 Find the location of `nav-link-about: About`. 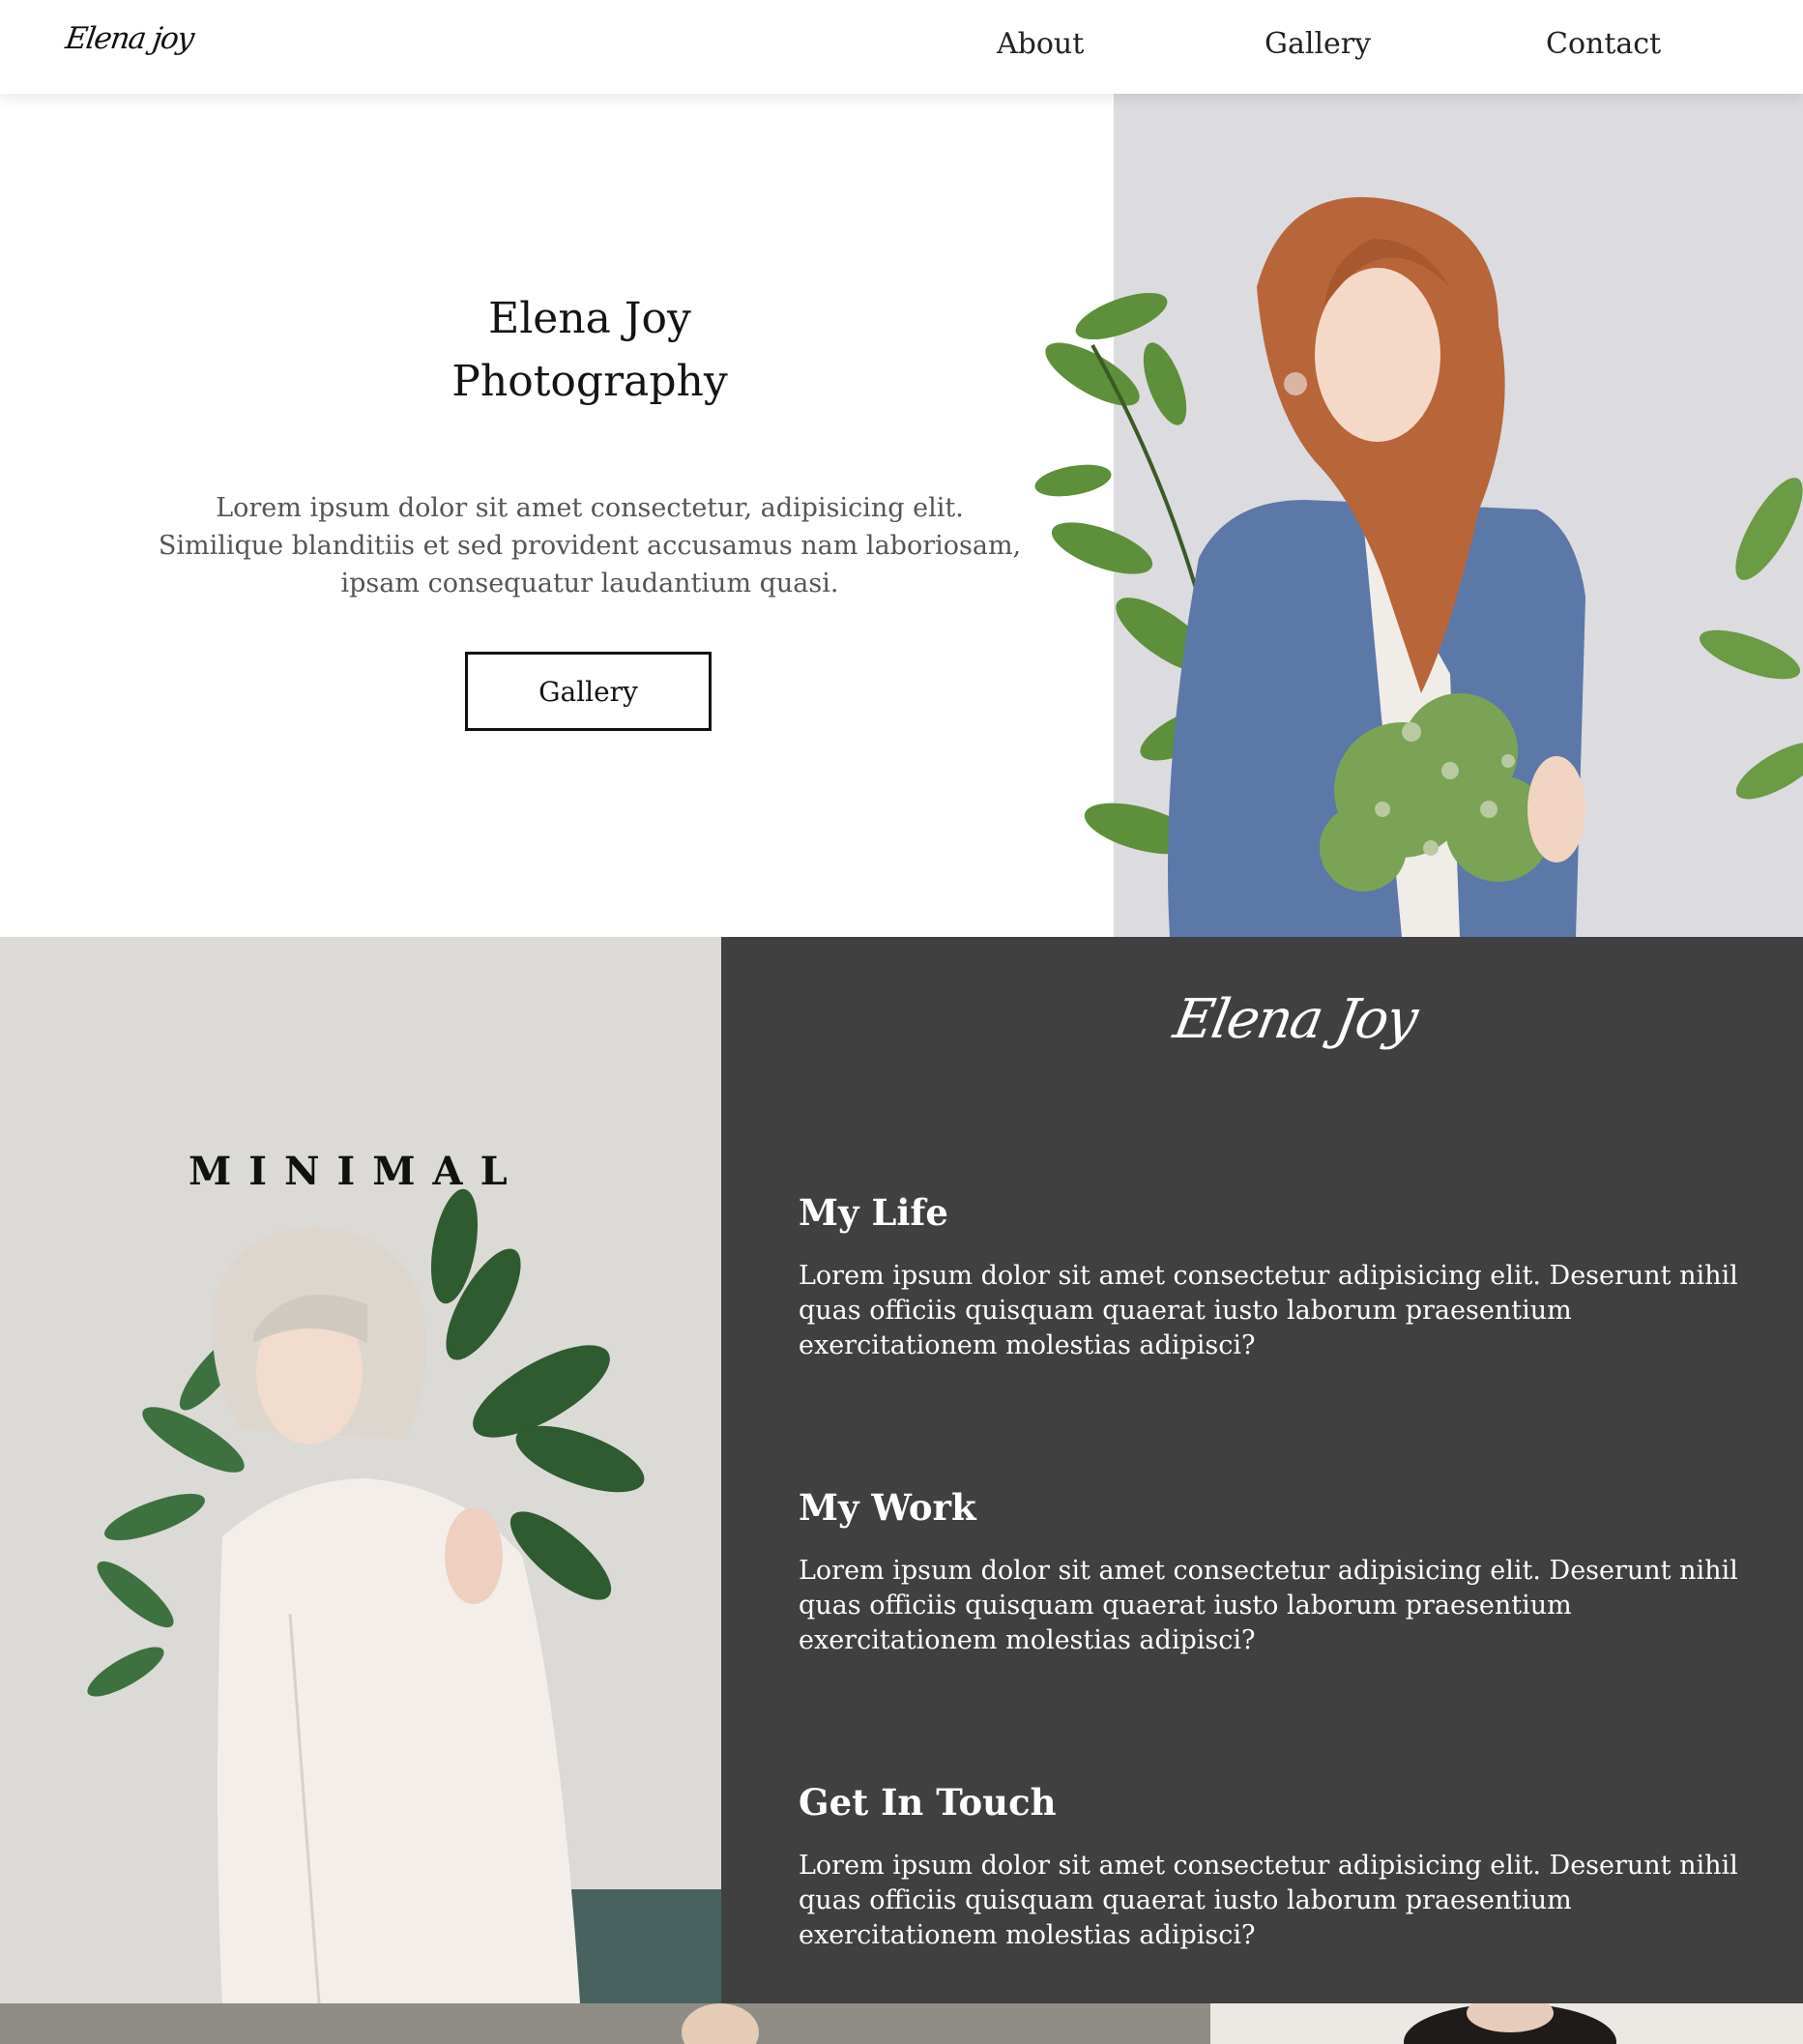

nav-link-about: About is located at coordinates (1040, 44).